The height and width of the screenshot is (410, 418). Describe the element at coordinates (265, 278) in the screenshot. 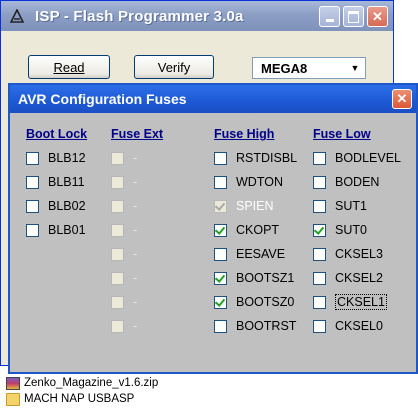

I see `fuse-label: BOOTSZ1` at that location.